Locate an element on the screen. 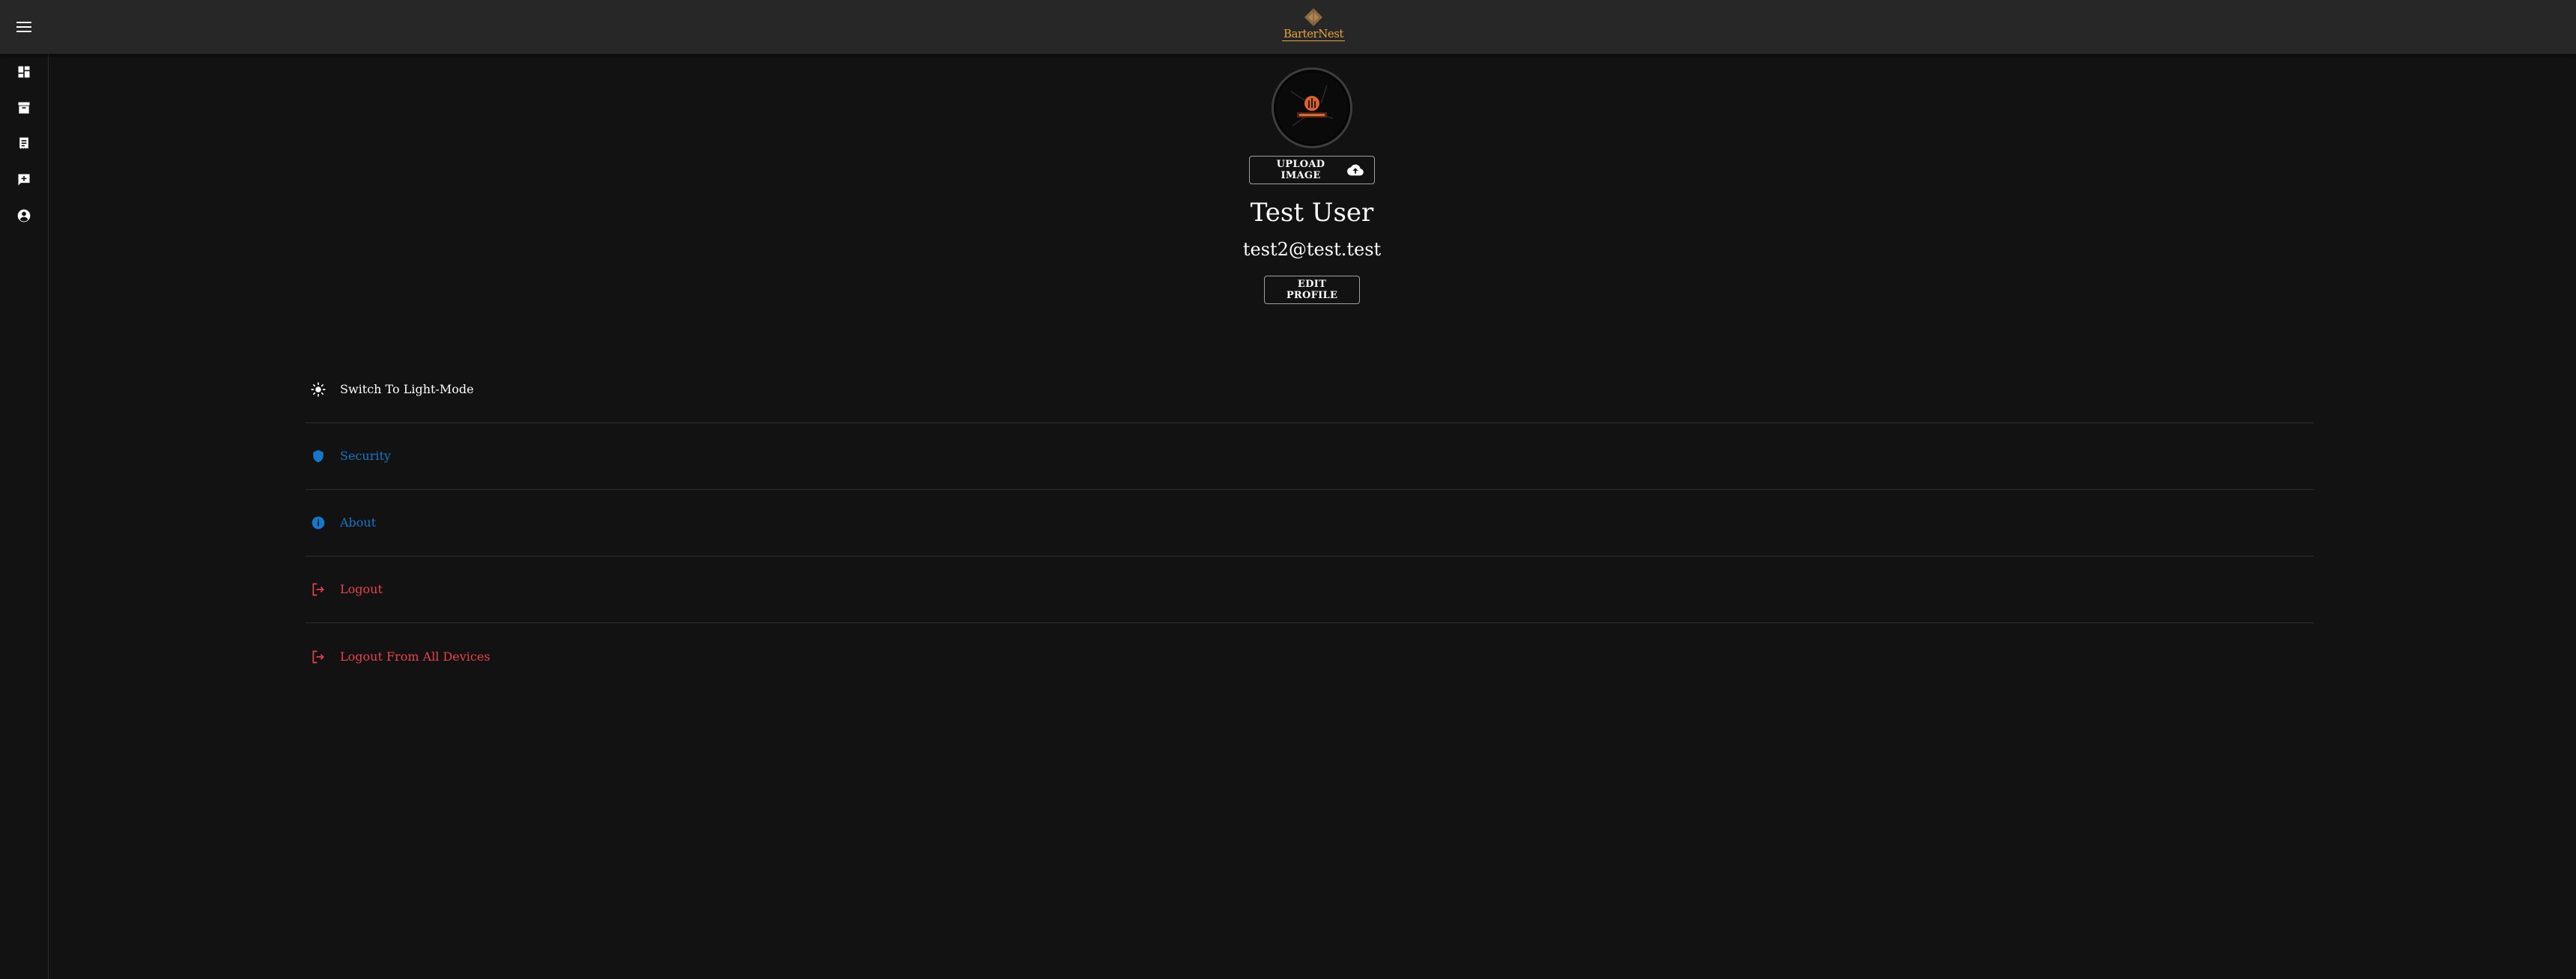  setting-item-label: Logout is located at coordinates (361, 589).